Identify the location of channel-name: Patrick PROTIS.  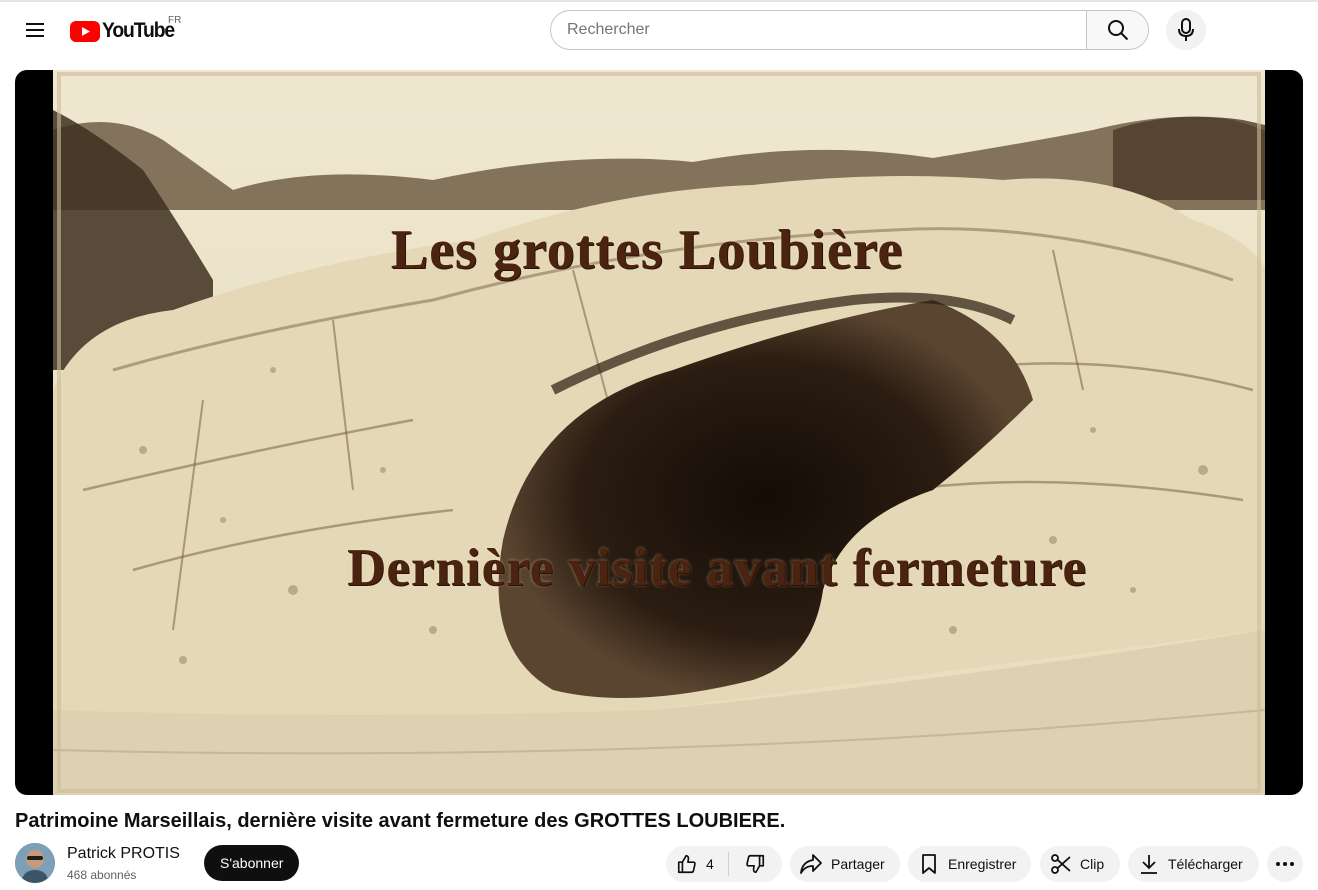
(123, 854).